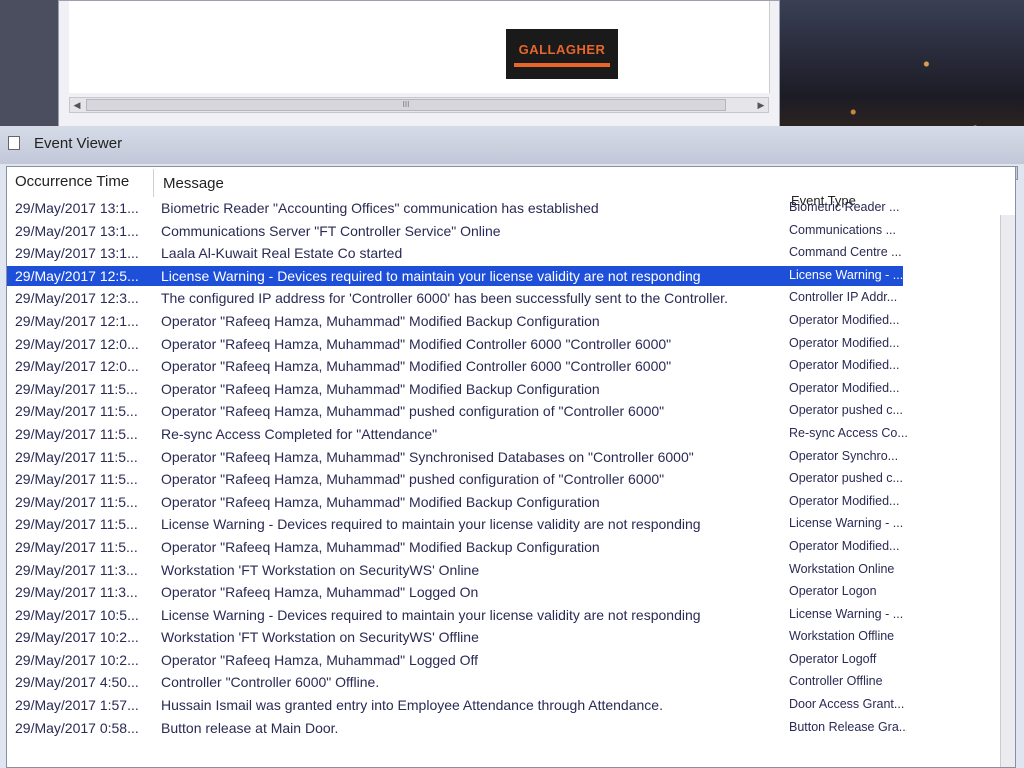 The height and width of the screenshot is (768, 1024). I want to click on column-divider, so click(153, 183).